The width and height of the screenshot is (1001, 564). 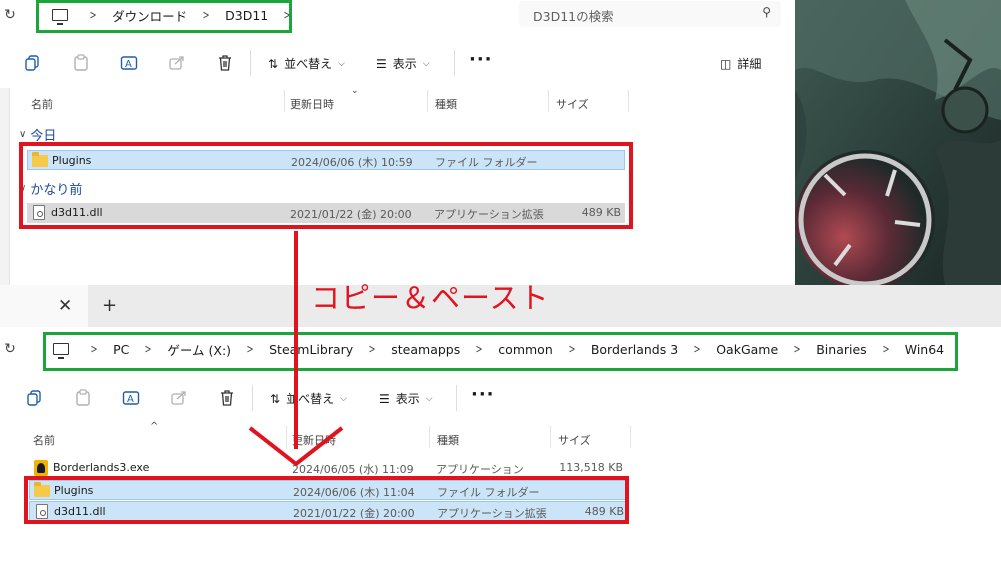 I want to click on sort-label: 並べ替え, so click(x=308, y=64).